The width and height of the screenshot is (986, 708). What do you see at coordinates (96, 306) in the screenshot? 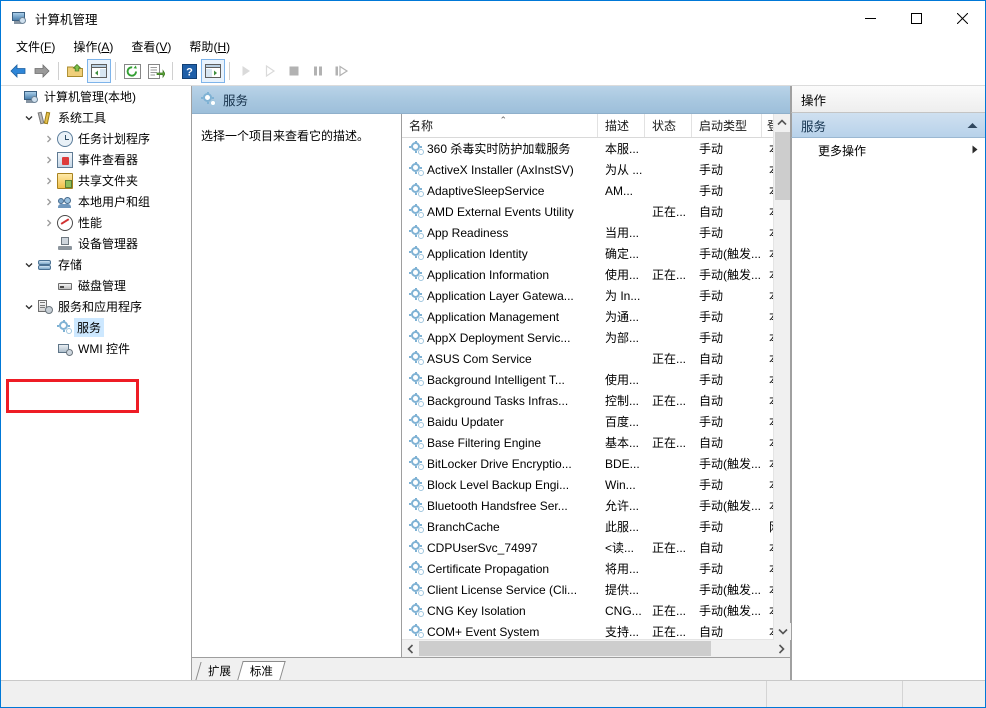
I see `tree-node-services-and-applications: 服务和应用程序` at bounding box center [96, 306].